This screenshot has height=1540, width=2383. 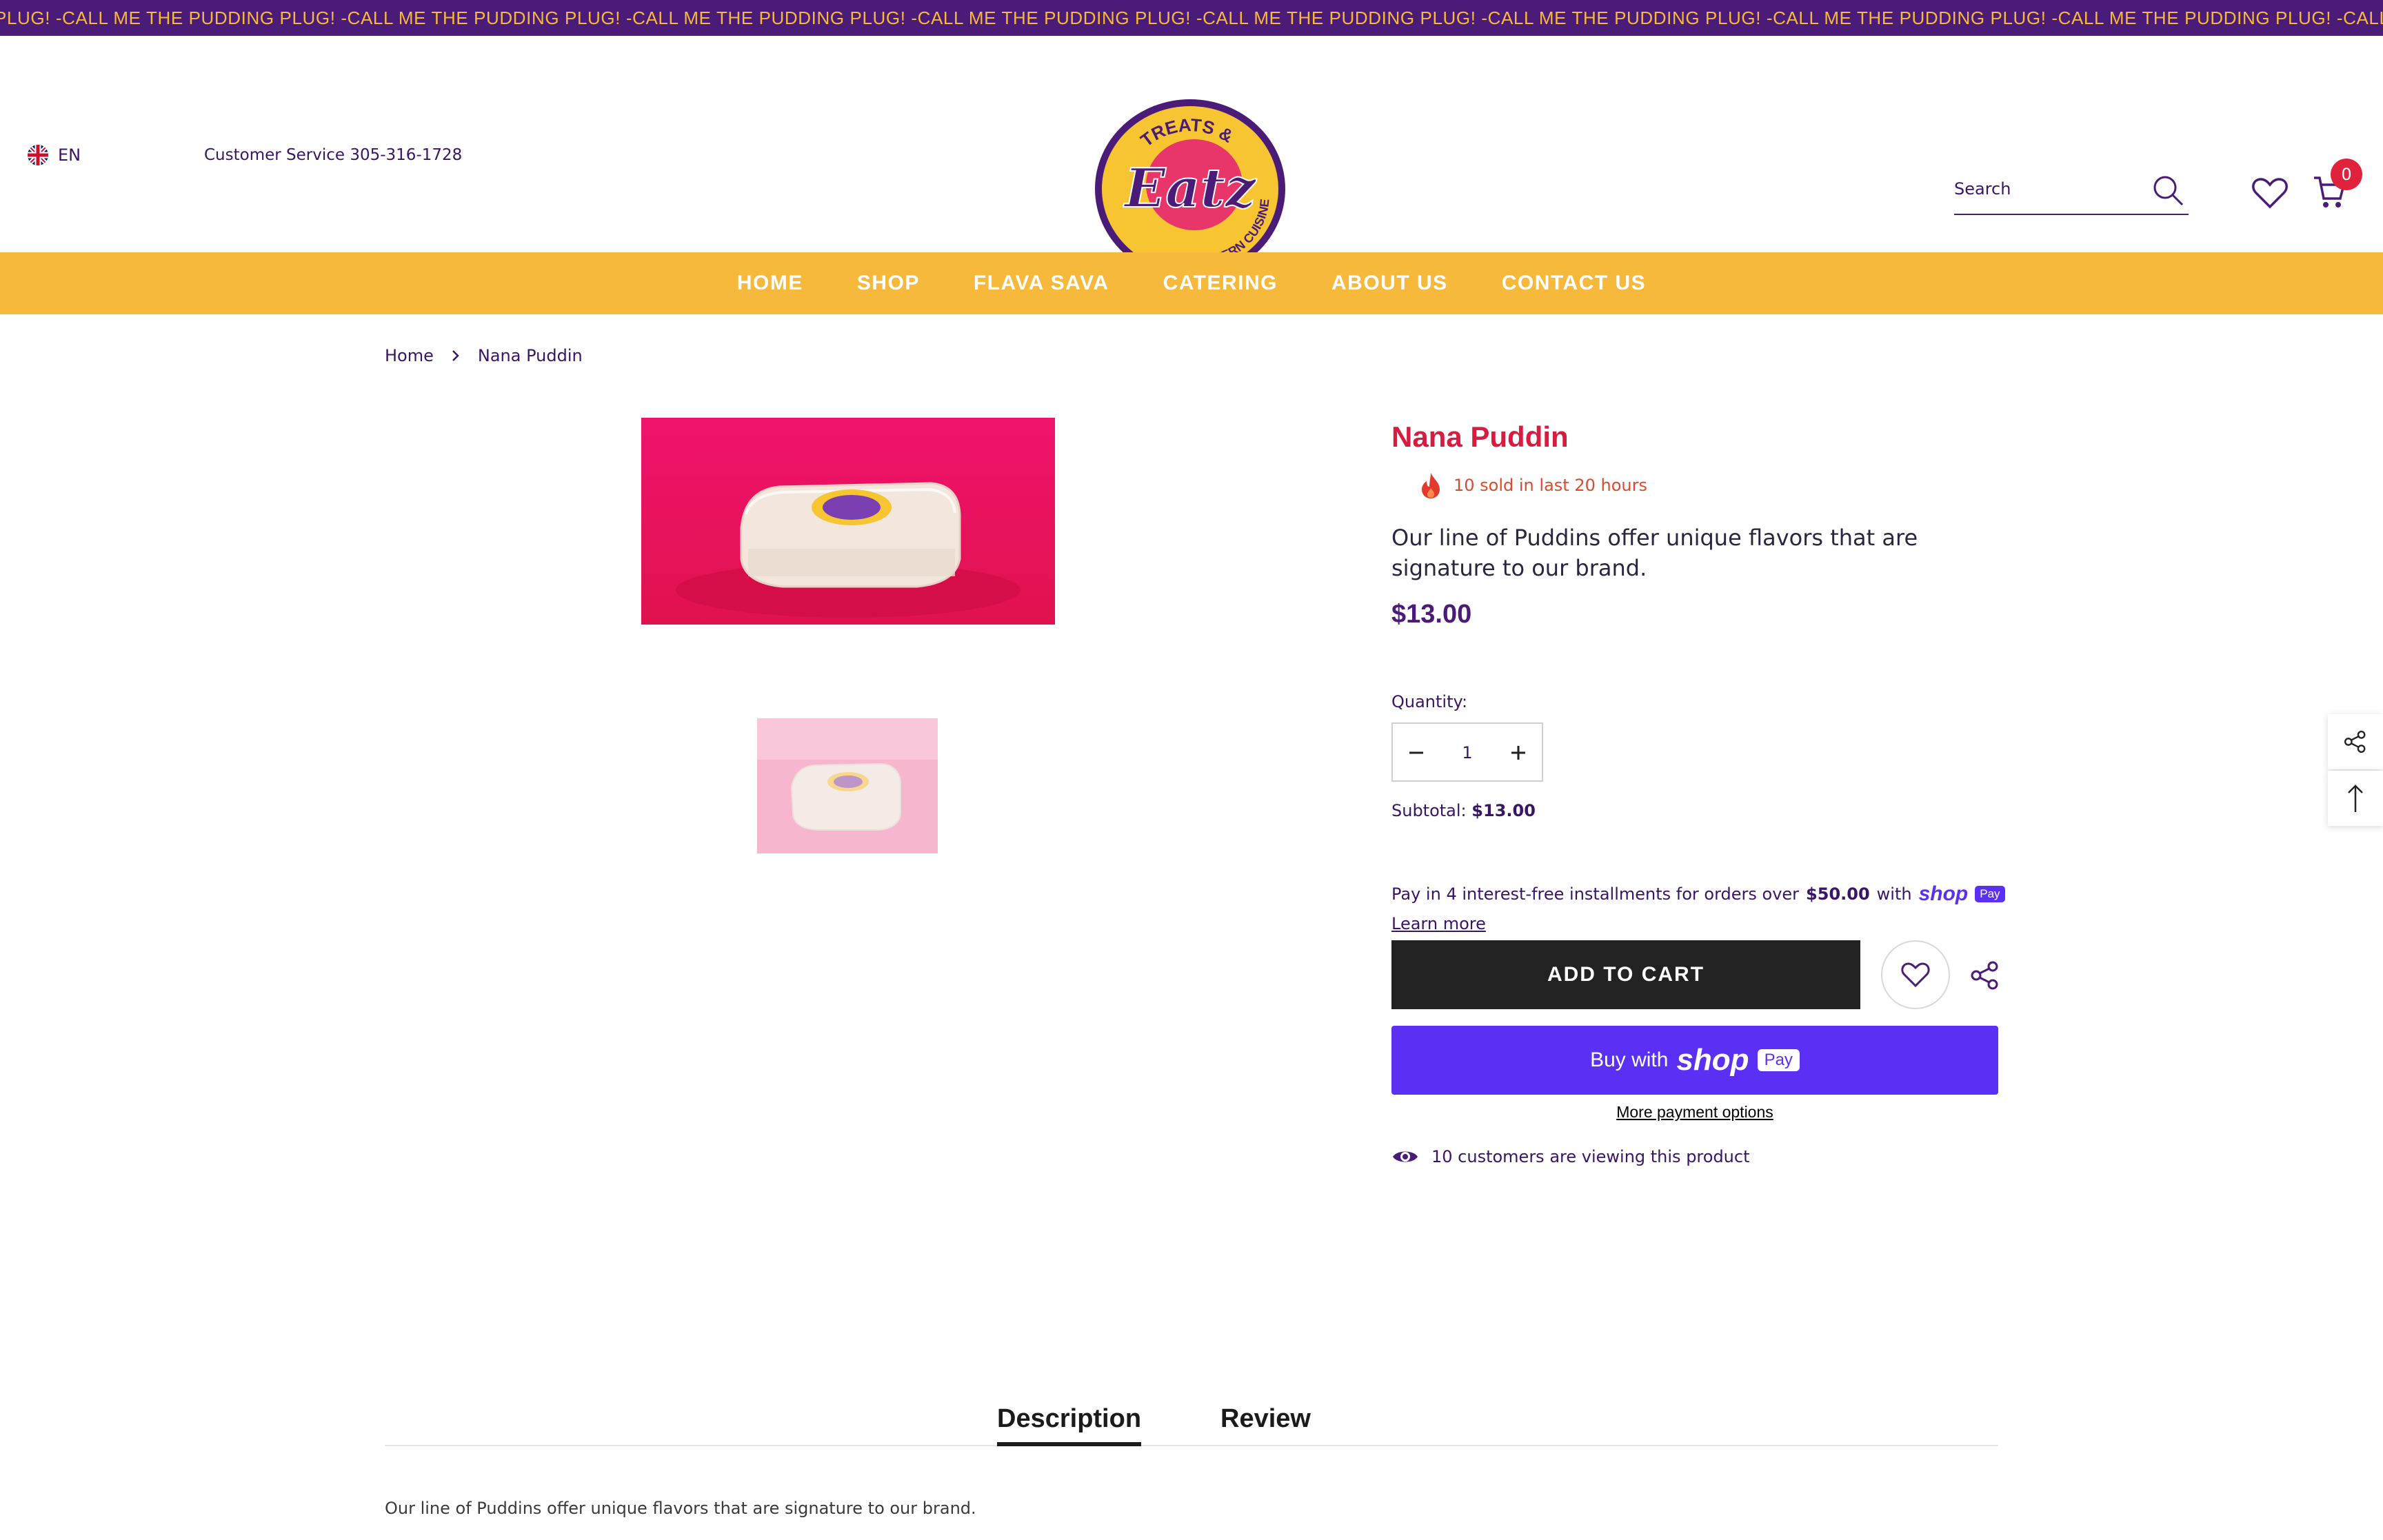 I want to click on search-box, so click(x=2071, y=193).